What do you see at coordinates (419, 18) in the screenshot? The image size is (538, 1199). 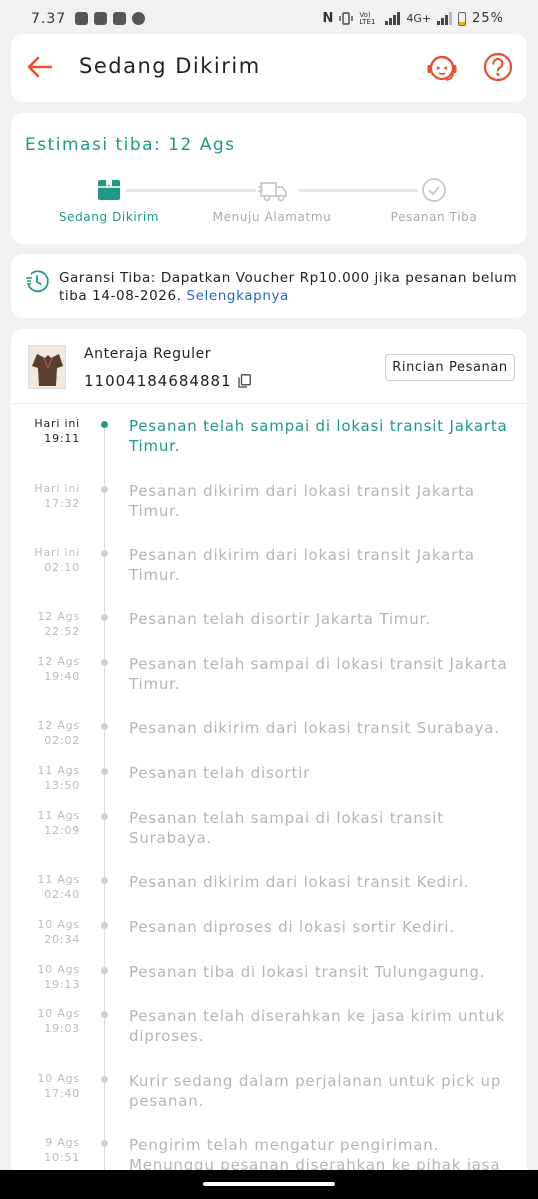 I see `network-type: 4G+` at bounding box center [419, 18].